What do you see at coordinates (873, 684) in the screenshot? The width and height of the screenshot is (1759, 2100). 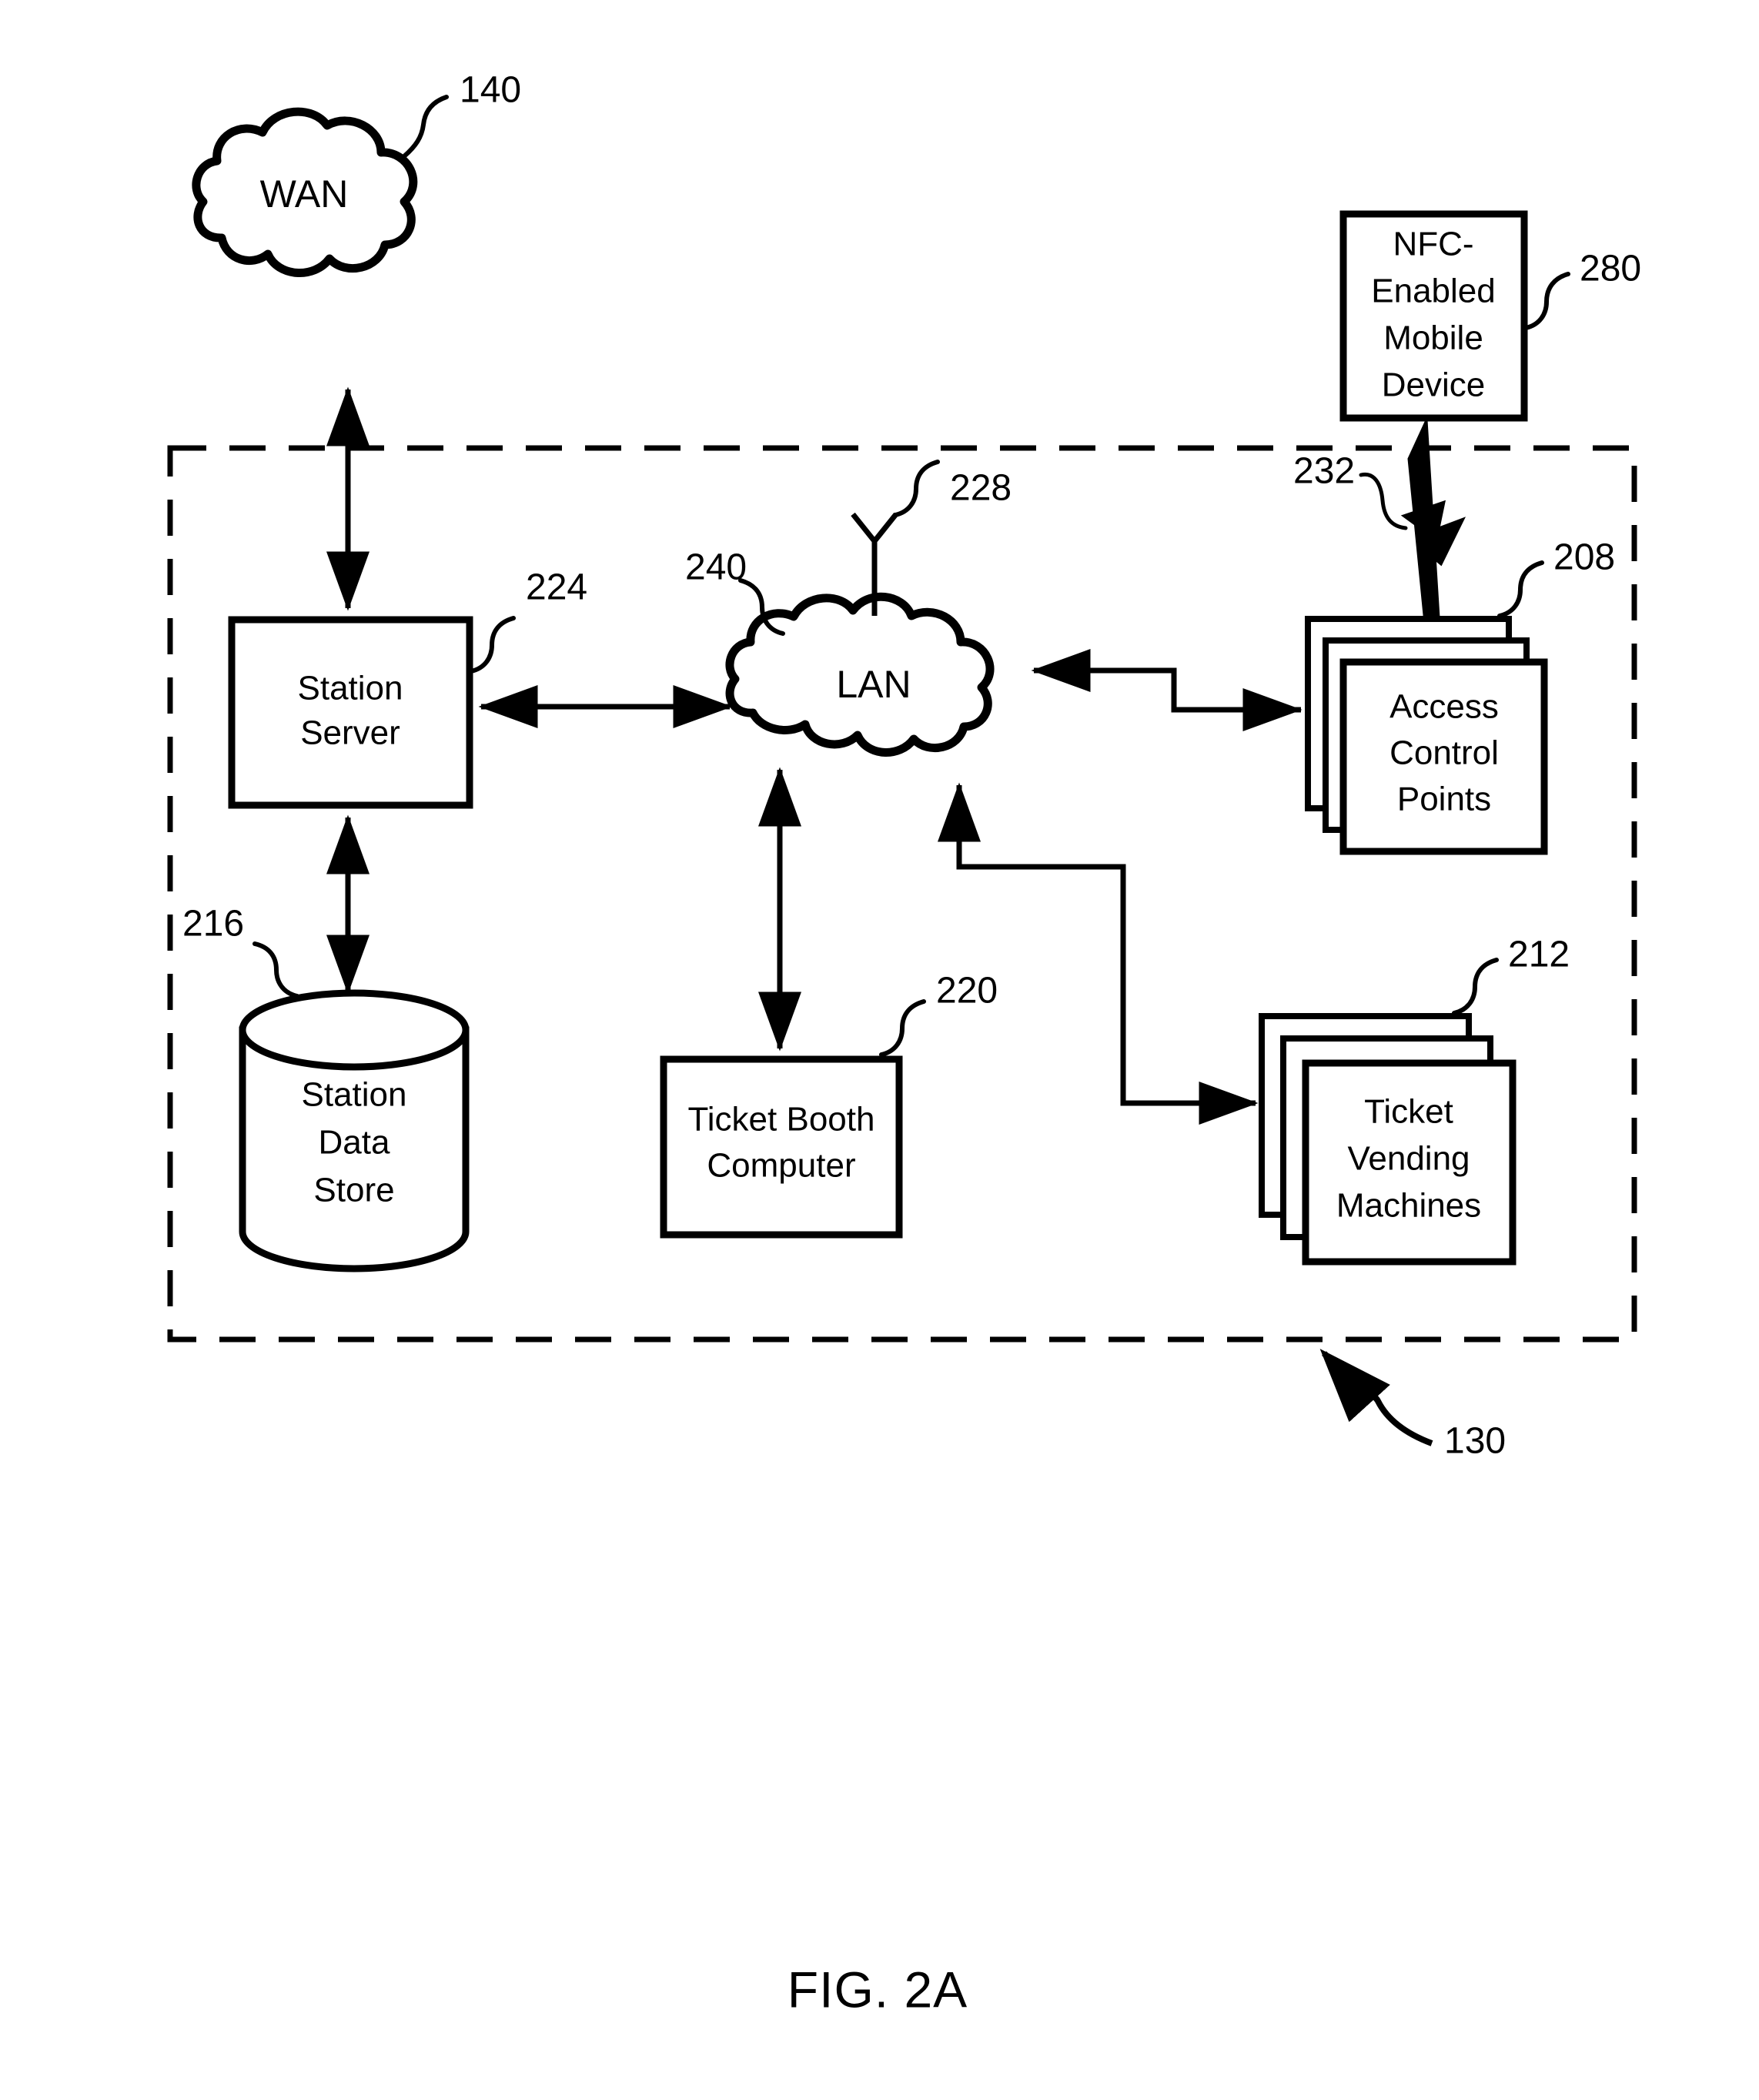 I see `lan-label: LAN` at bounding box center [873, 684].